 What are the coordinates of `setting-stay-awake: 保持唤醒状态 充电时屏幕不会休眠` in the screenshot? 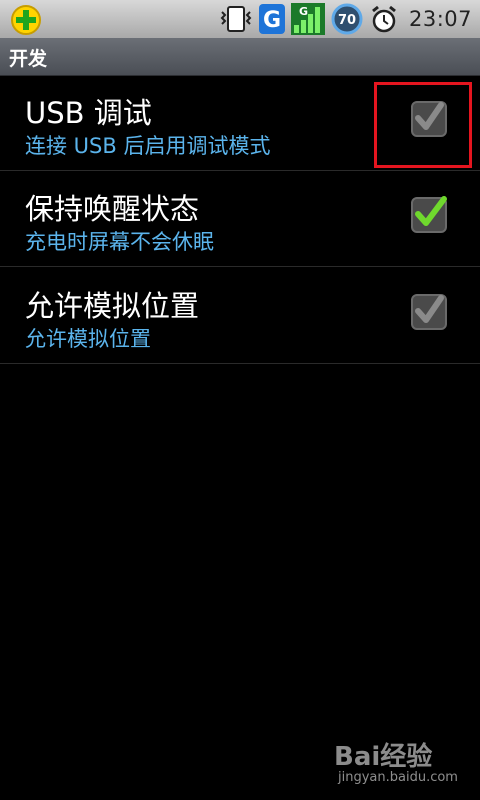 It's located at (240, 219).